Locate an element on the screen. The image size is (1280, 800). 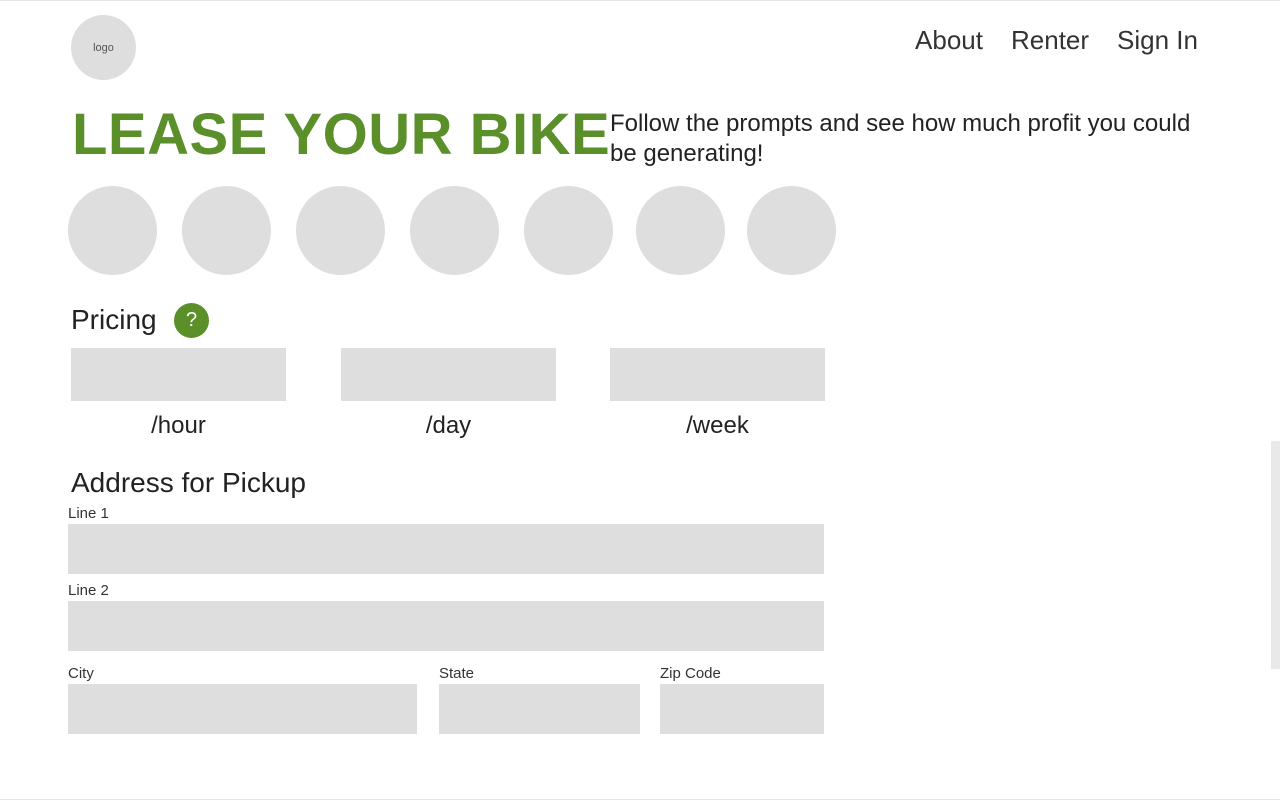
address-heading: Address for Pickup is located at coordinates (188, 482).